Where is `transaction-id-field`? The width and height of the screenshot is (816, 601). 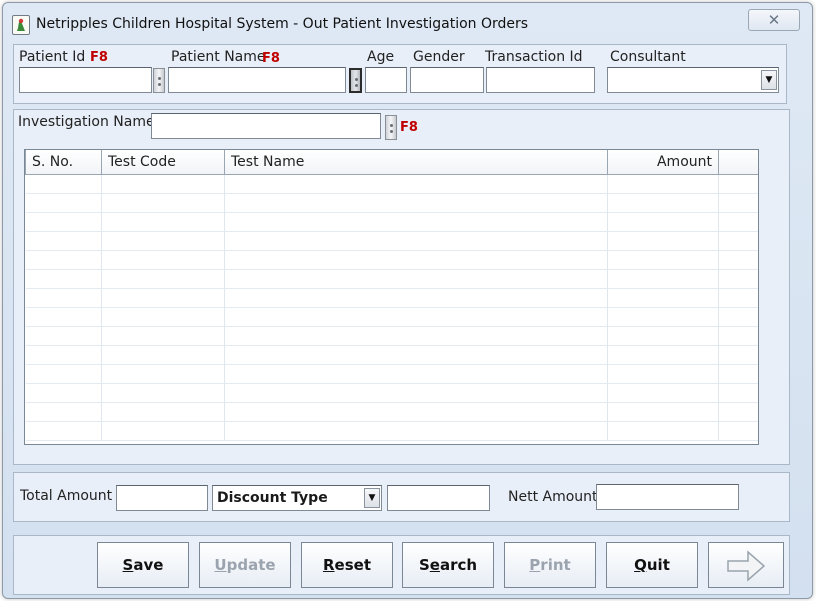
transaction-id-field is located at coordinates (540, 80).